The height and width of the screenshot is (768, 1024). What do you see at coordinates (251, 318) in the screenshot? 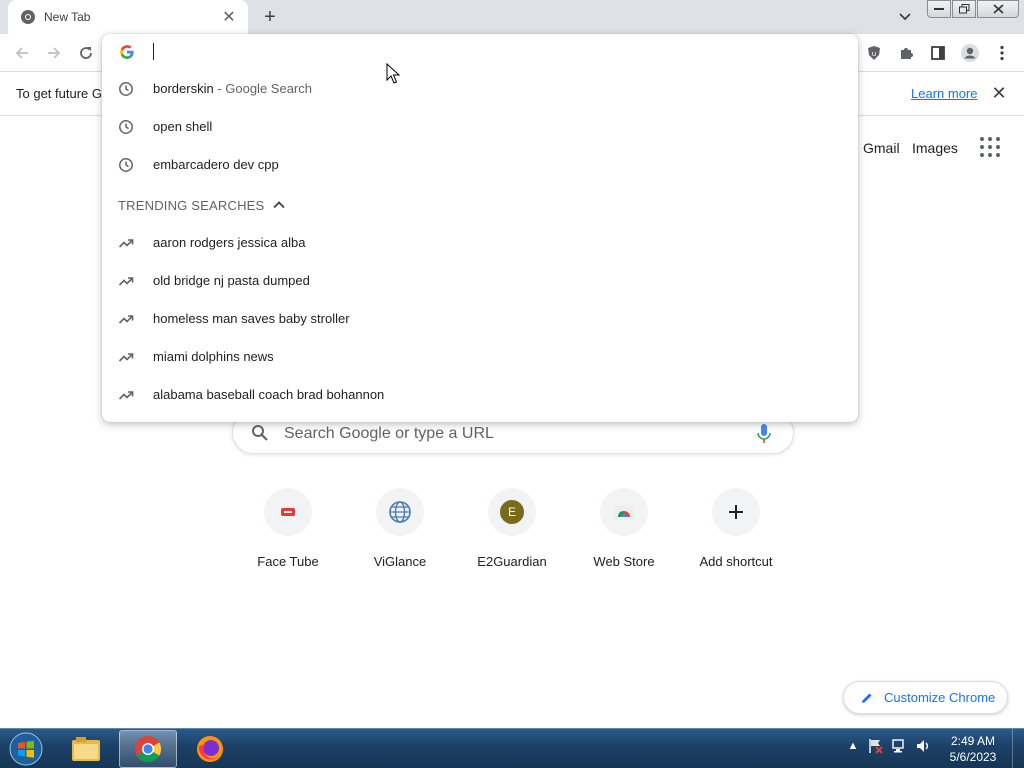
I see `trending-text: homeless man saves baby stroller` at bounding box center [251, 318].